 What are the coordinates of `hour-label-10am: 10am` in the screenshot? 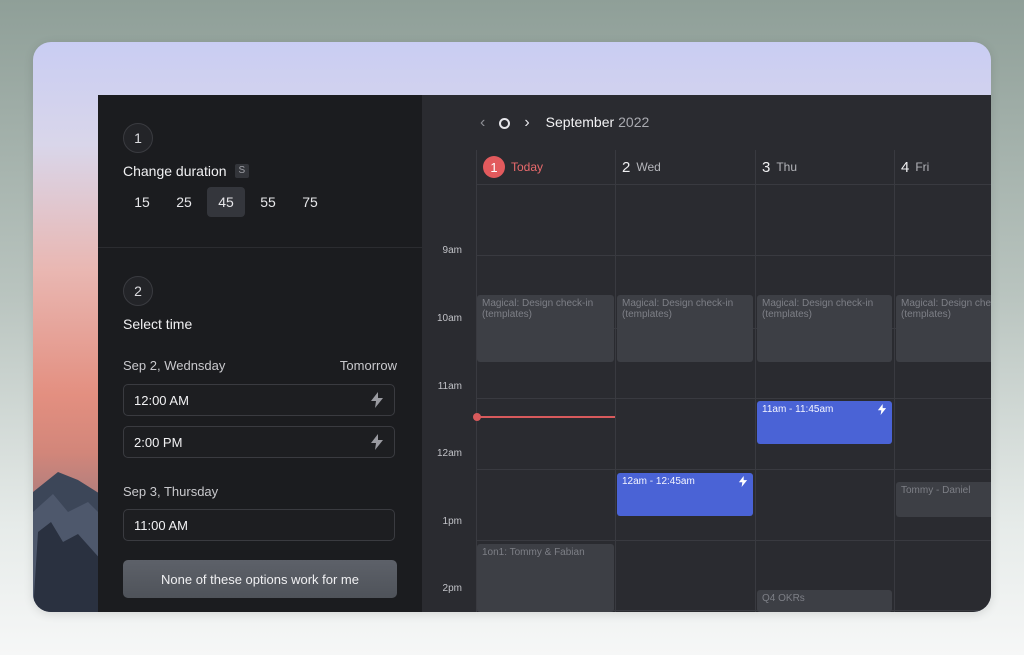 It's located at (449, 318).